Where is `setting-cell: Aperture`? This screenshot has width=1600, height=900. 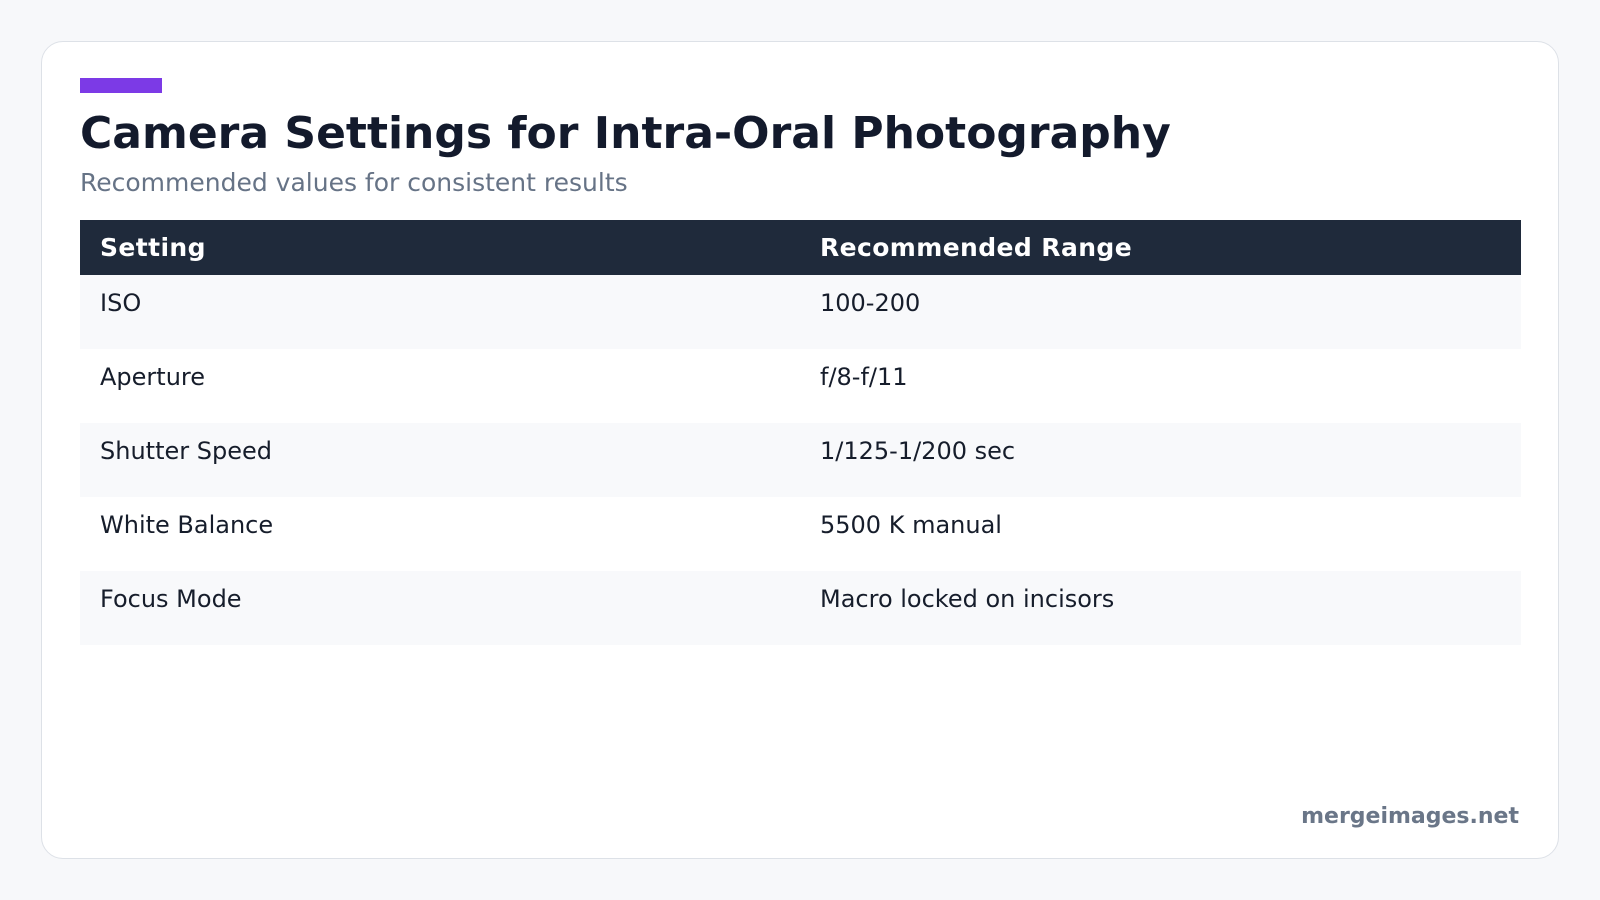
setting-cell: Aperture is located at coordinates (440, 386).